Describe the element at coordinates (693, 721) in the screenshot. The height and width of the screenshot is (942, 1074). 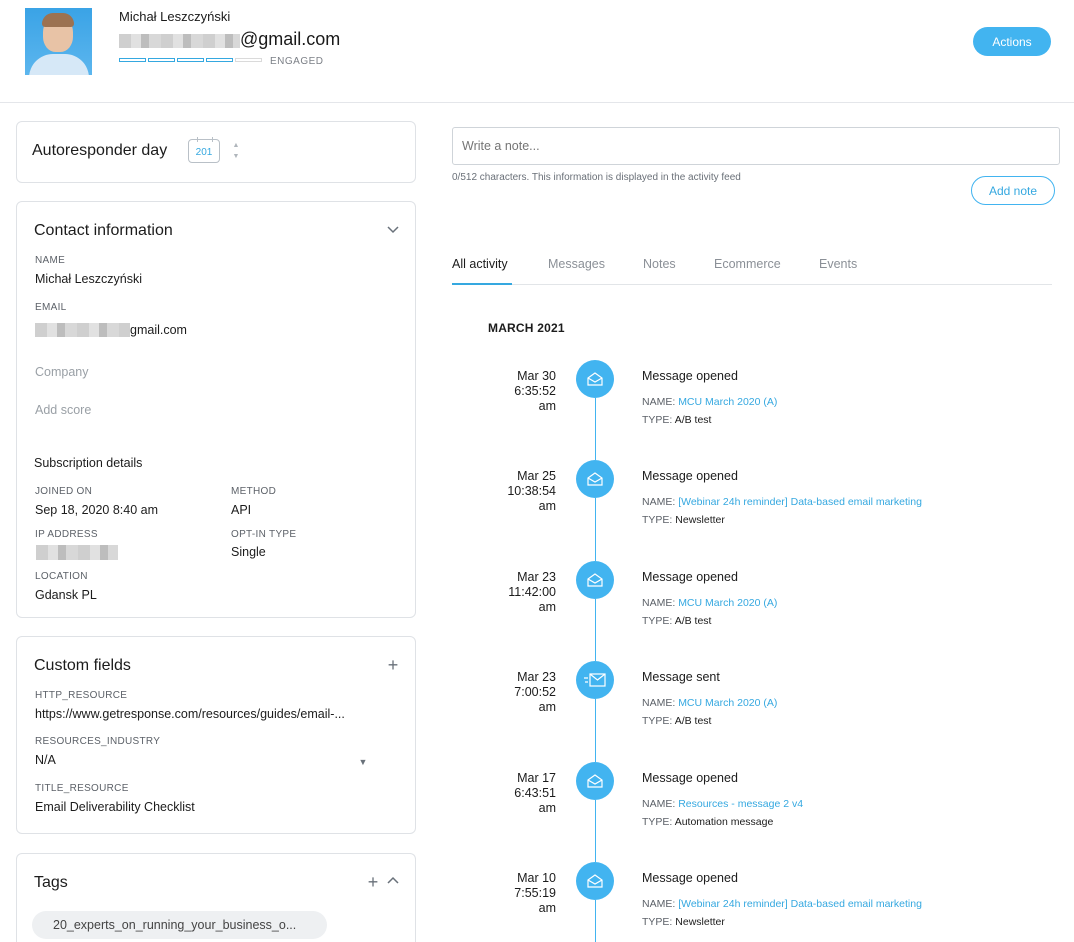
I see `message-type: A/B test` at that location.